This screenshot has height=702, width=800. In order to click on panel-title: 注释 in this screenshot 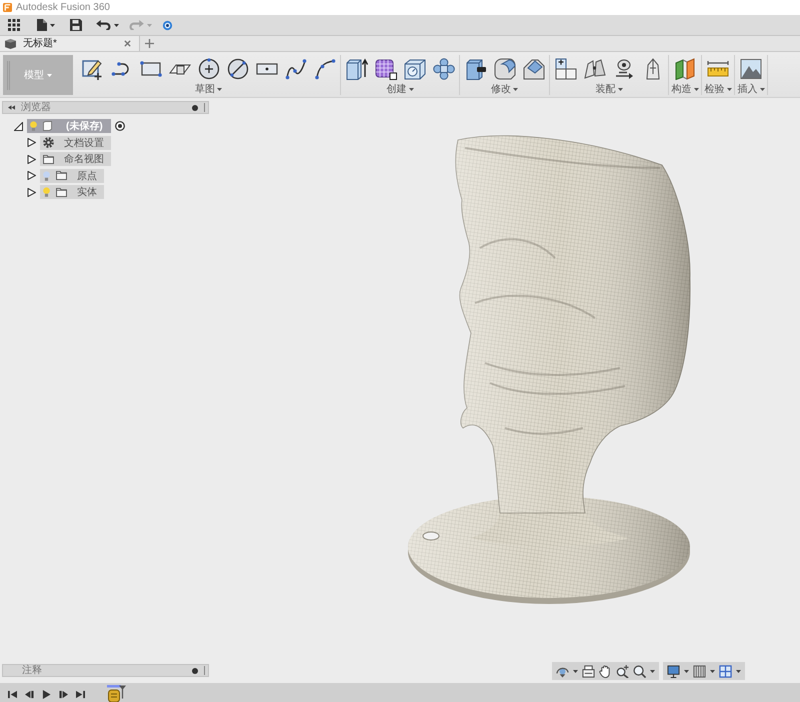, I will do `click(32, 670)`.